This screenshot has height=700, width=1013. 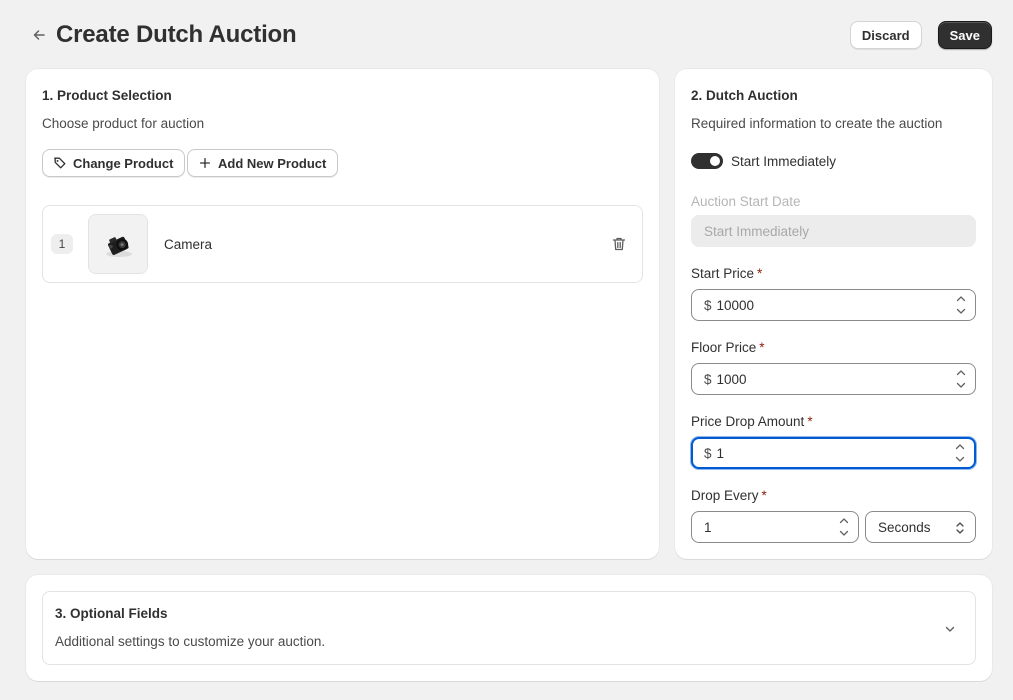 I want to click on price-drop-amount-input: $ 1, so click(x=833, y=453).